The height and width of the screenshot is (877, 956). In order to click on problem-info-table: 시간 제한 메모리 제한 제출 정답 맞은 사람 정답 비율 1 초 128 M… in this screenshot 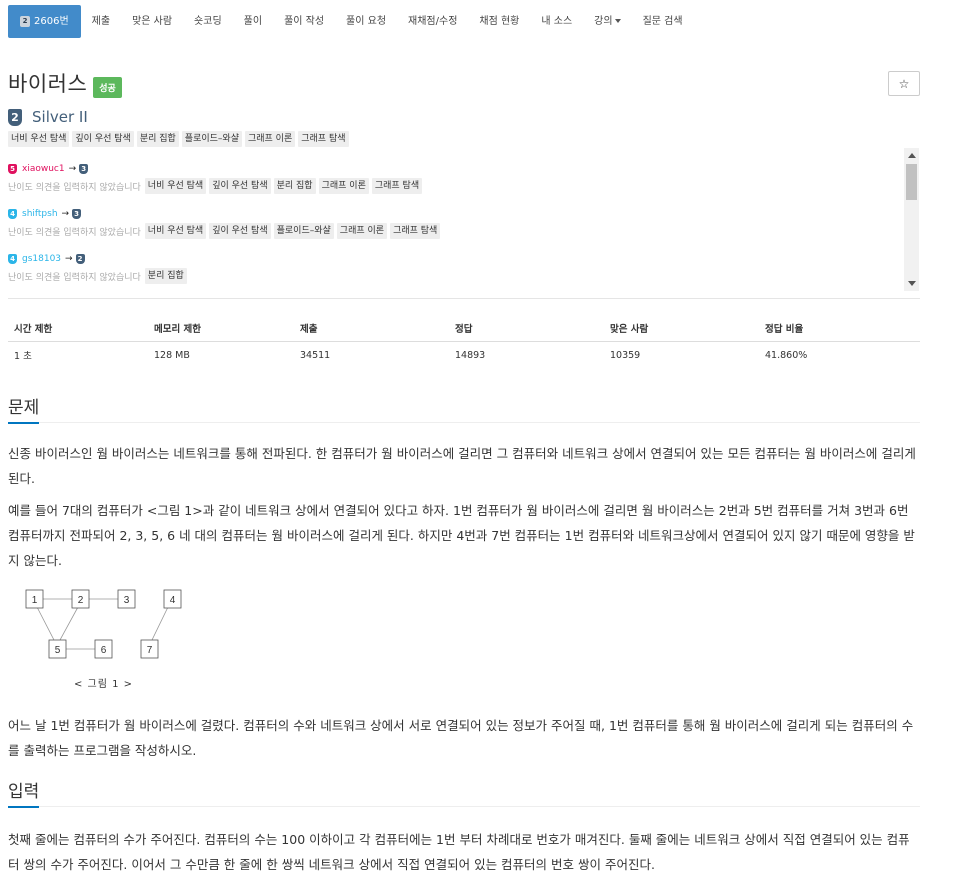, I will do `click(464, 341)`.